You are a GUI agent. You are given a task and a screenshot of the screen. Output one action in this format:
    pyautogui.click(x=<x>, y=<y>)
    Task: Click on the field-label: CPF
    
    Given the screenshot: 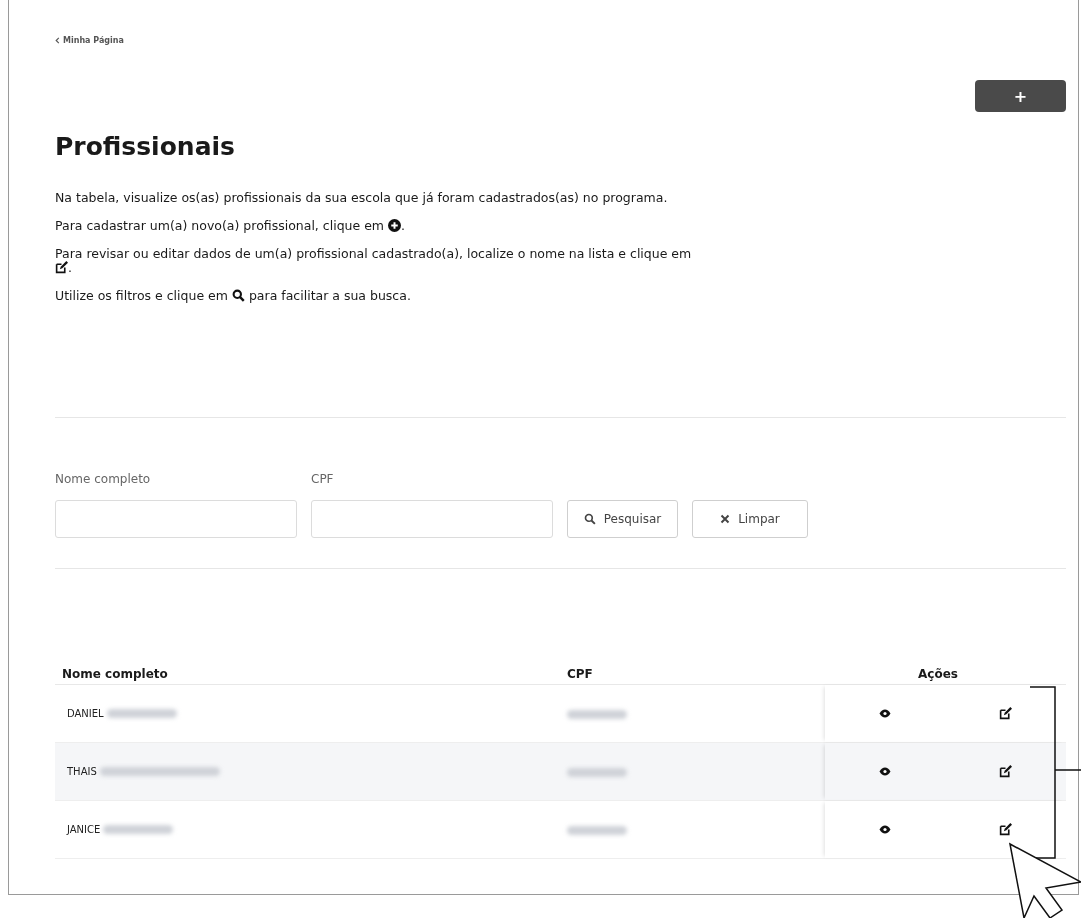 What is the action you would take?
    pyautogui.click(x=323, y=479)
    